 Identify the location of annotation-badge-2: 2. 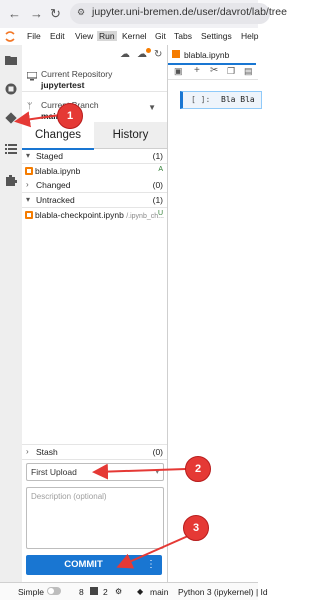
(198, 469).